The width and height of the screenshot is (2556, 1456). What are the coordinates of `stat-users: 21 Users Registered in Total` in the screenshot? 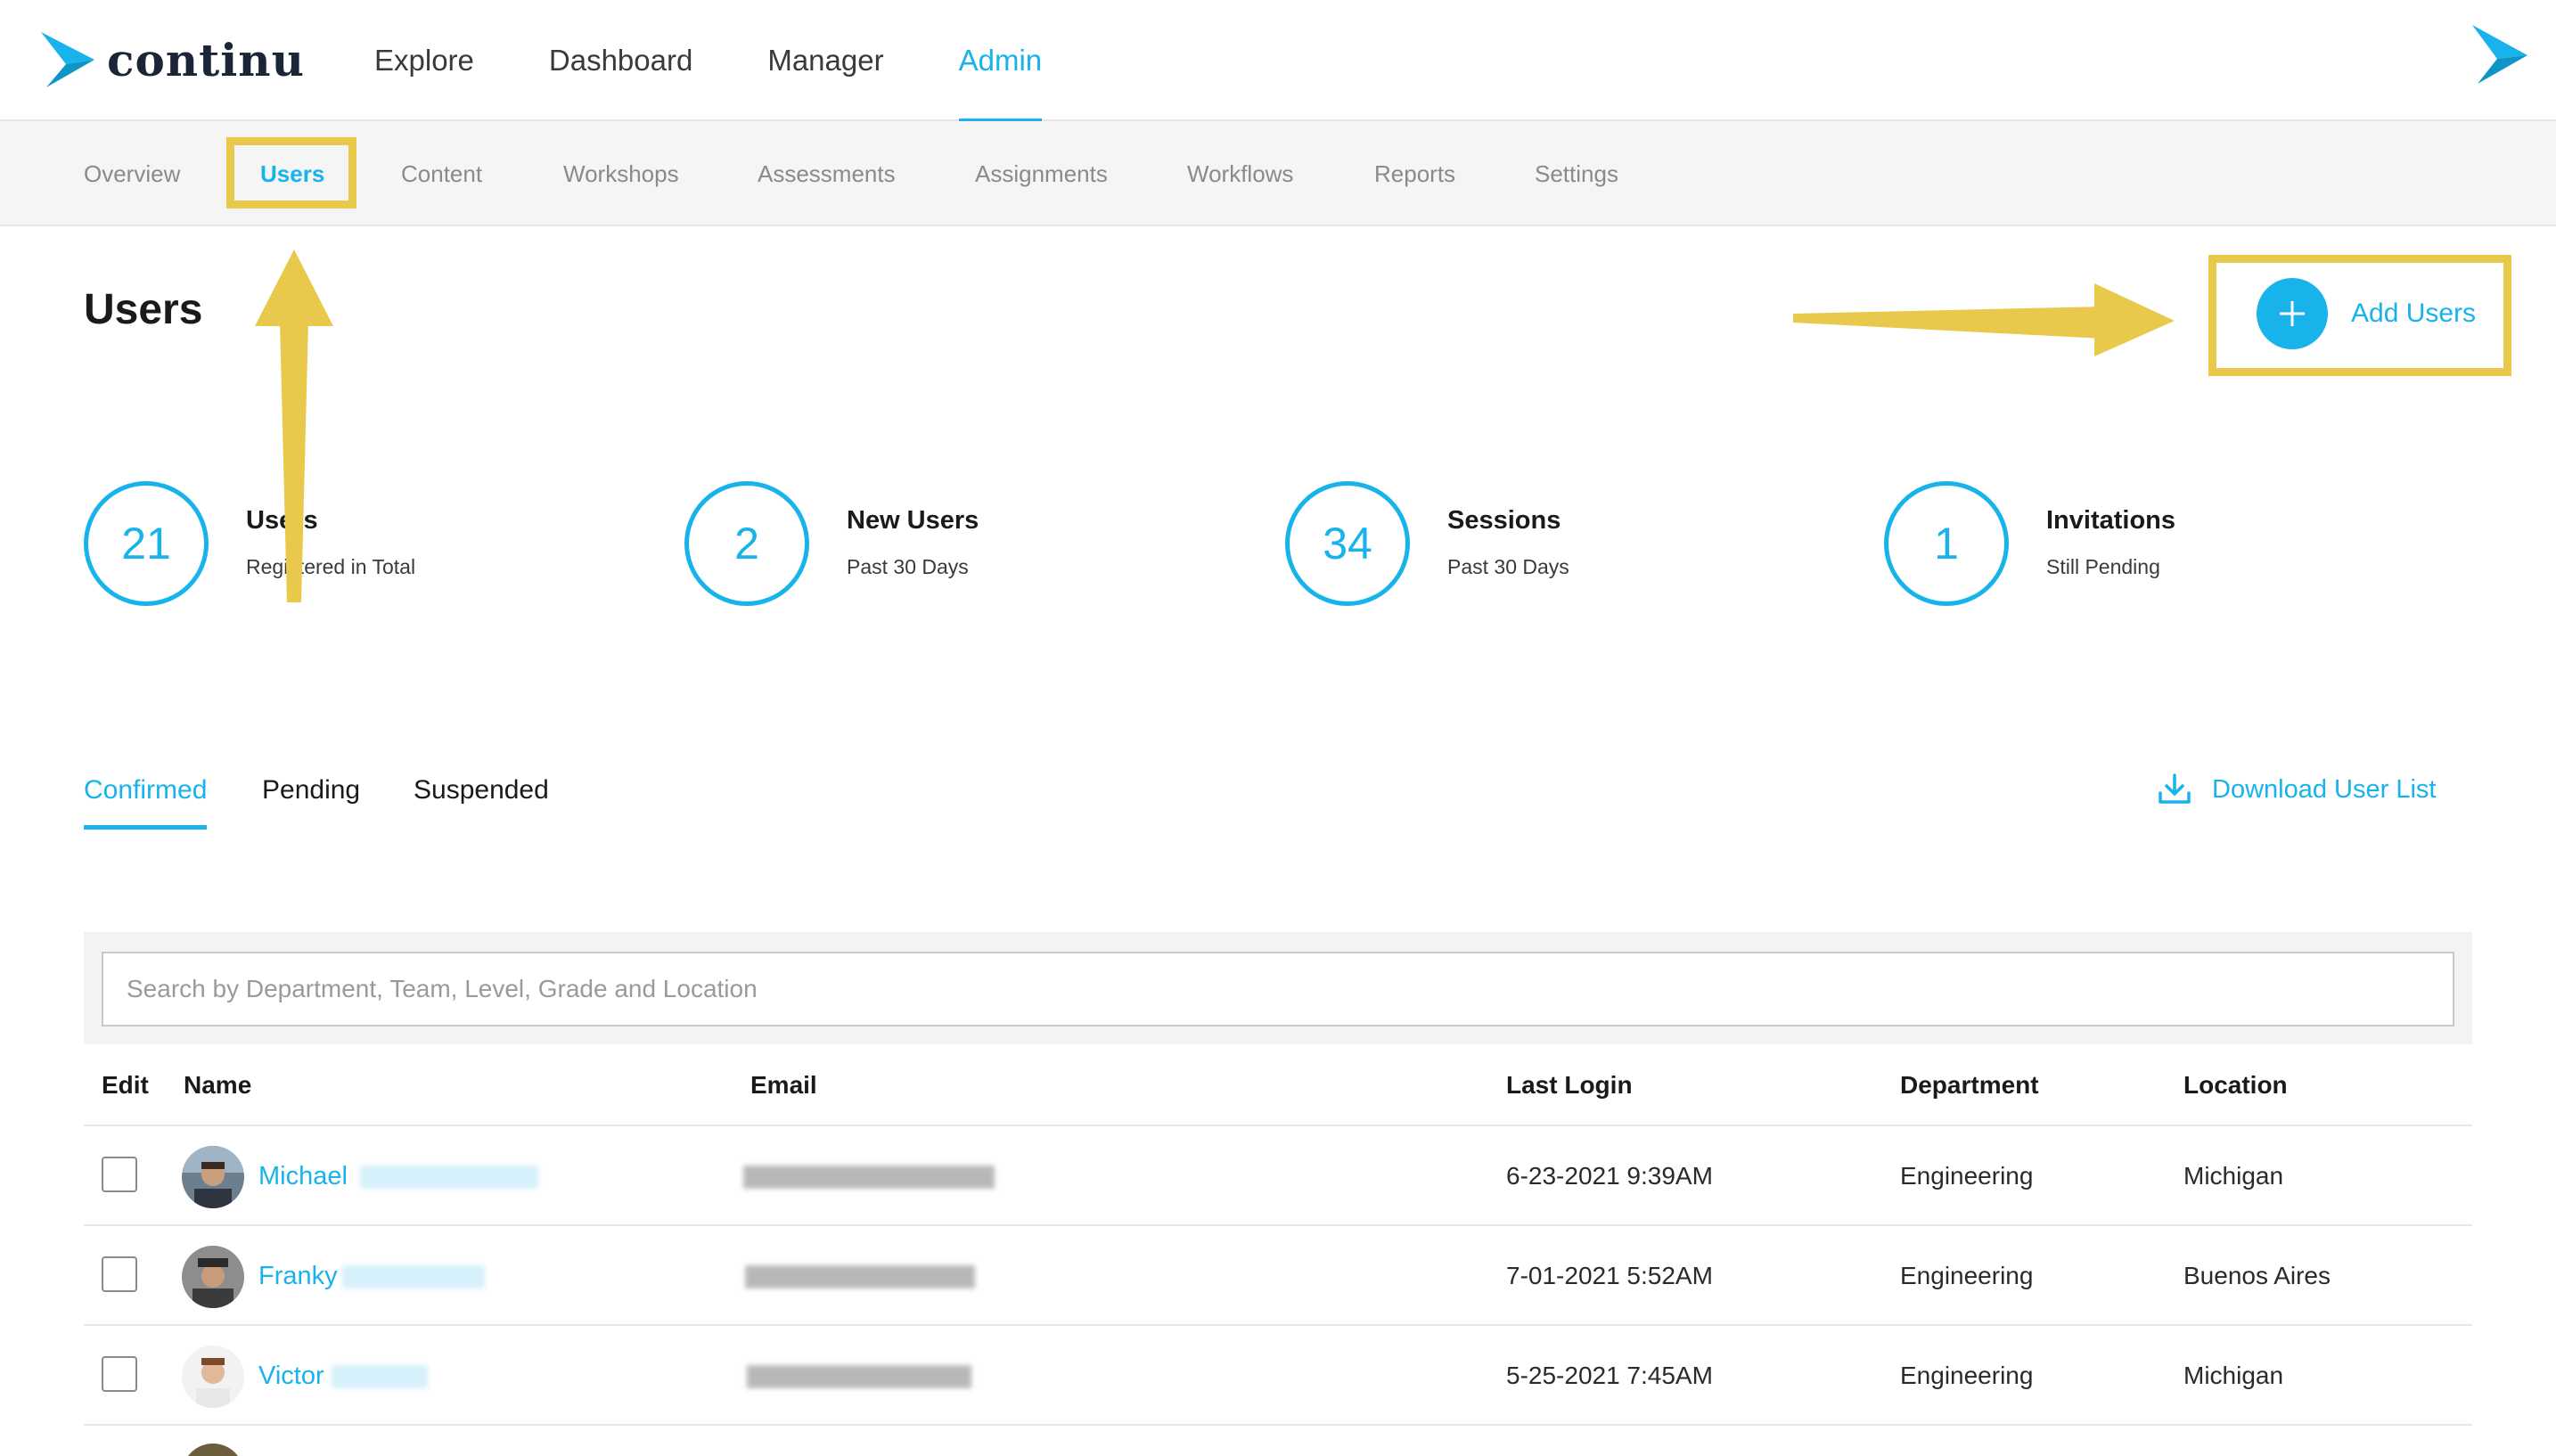 It's located at (249, 543).